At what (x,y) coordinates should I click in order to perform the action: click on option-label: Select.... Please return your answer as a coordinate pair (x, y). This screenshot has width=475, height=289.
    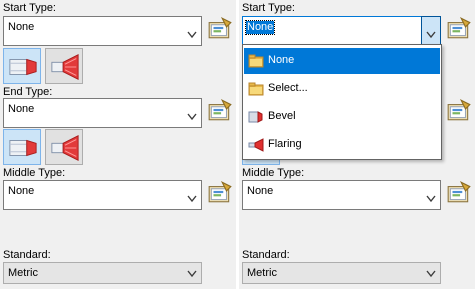
    Looking at the image, I should click on (288, 88).